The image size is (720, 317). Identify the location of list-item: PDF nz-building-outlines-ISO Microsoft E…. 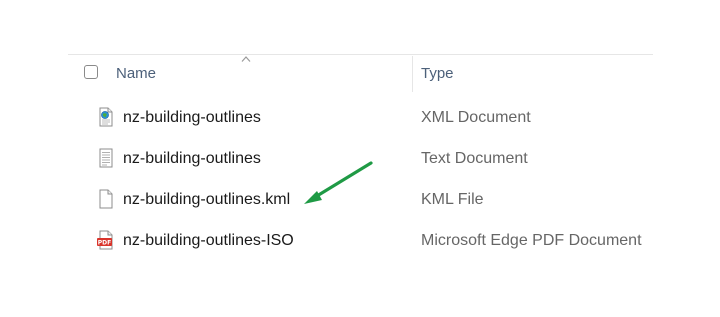
(360, 240).